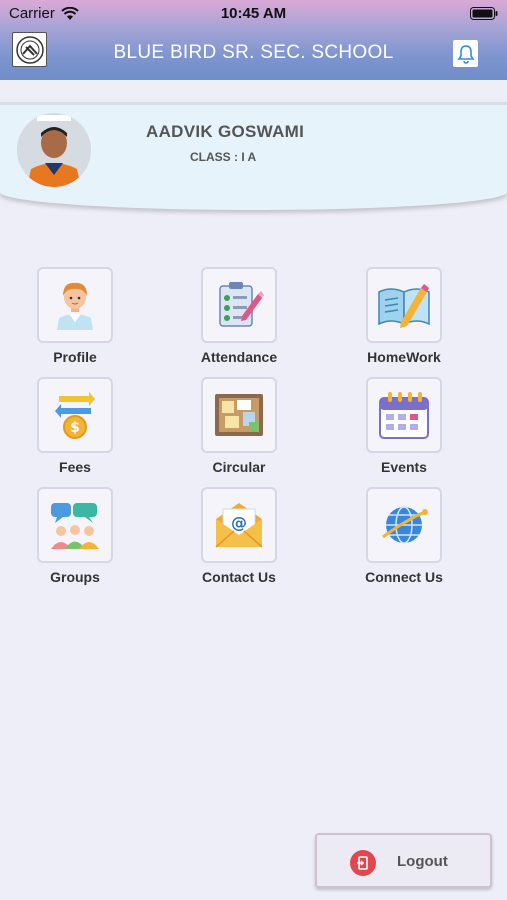 This screenshot has height=900, width=507. What do you see at coordinates (225, 131) in the screenshot?
I see `student-name: AADVIK GOSWAMI` at bounding box center [225, 131].